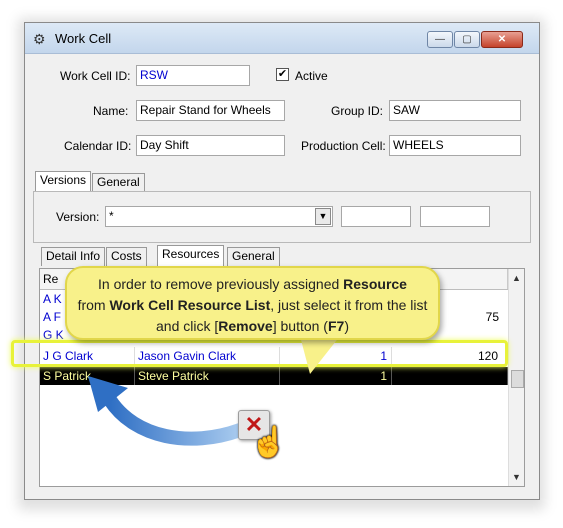  I want to click on scroll-down-icon: ▼, so click(516, 477).